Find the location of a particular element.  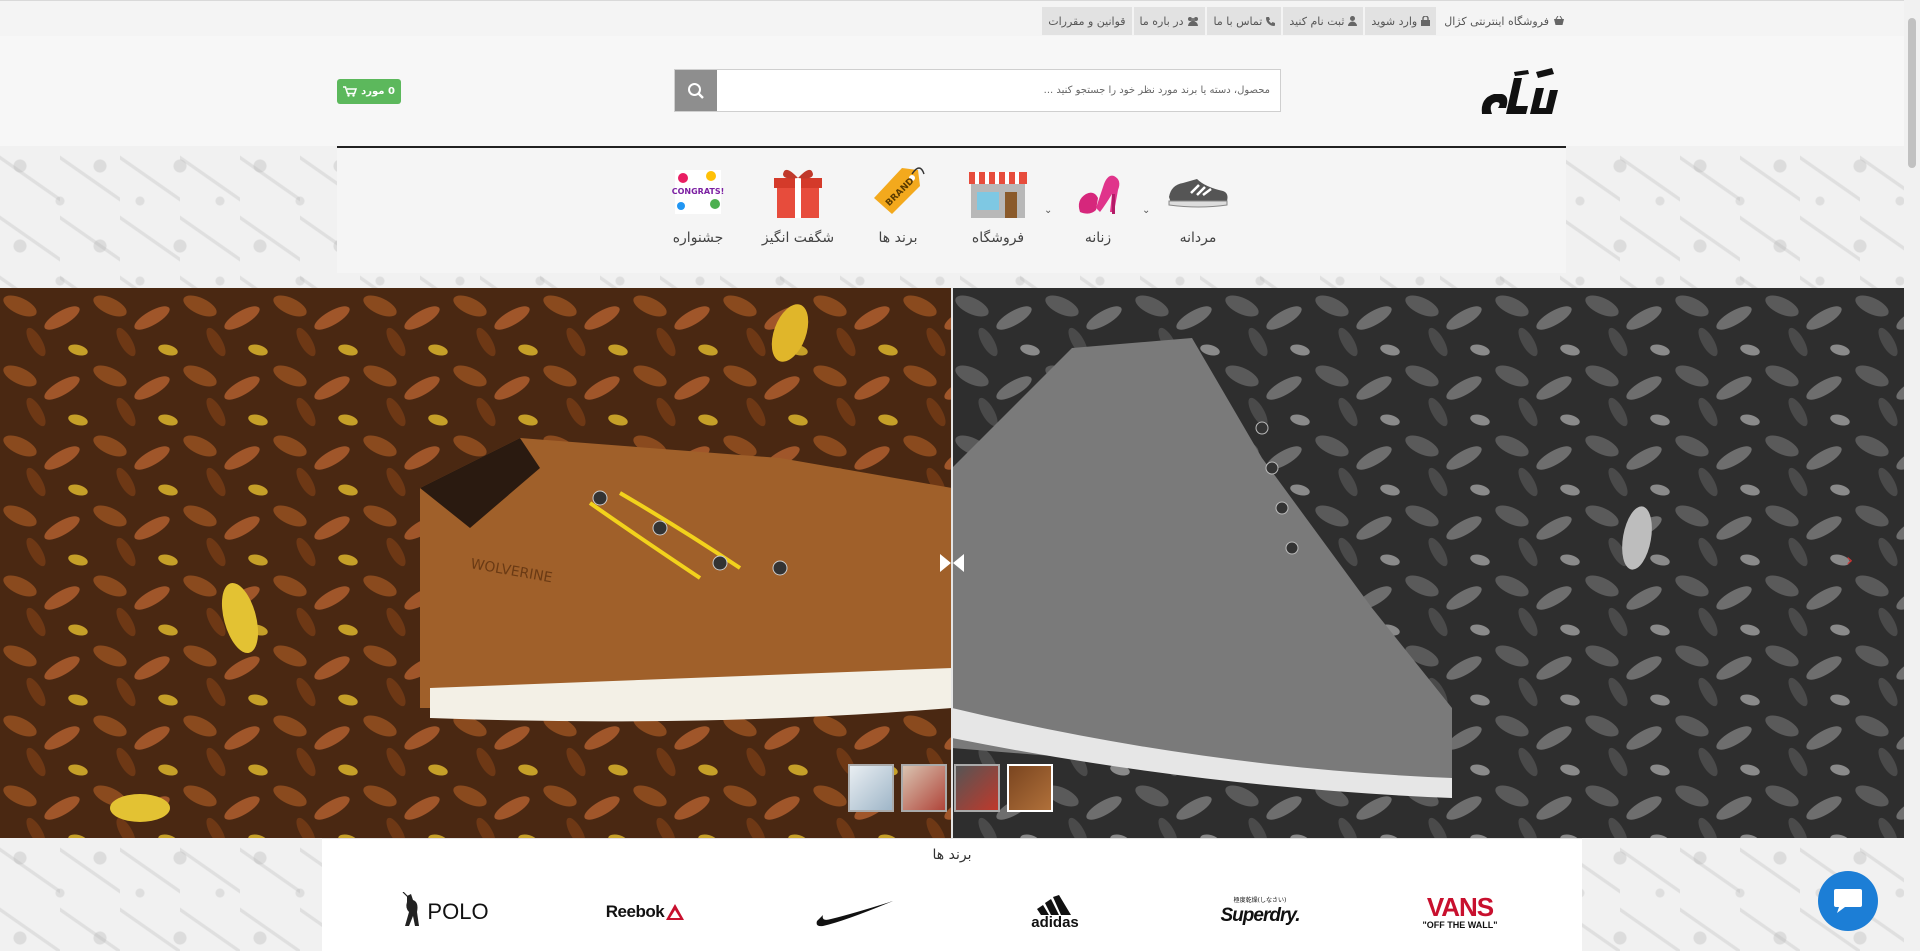

nav-item-mens-label: مردانه is located at coordinates (1198, 238).